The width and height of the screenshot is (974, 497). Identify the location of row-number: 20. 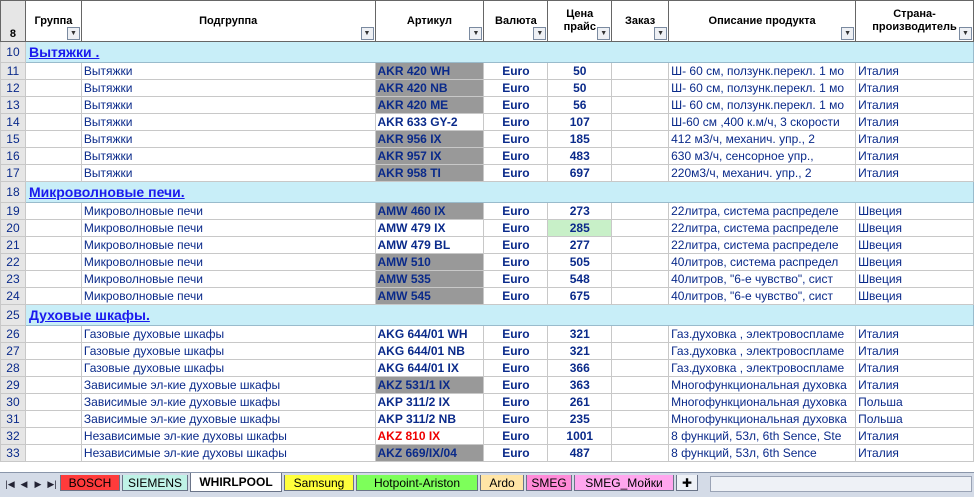
(13, 228).